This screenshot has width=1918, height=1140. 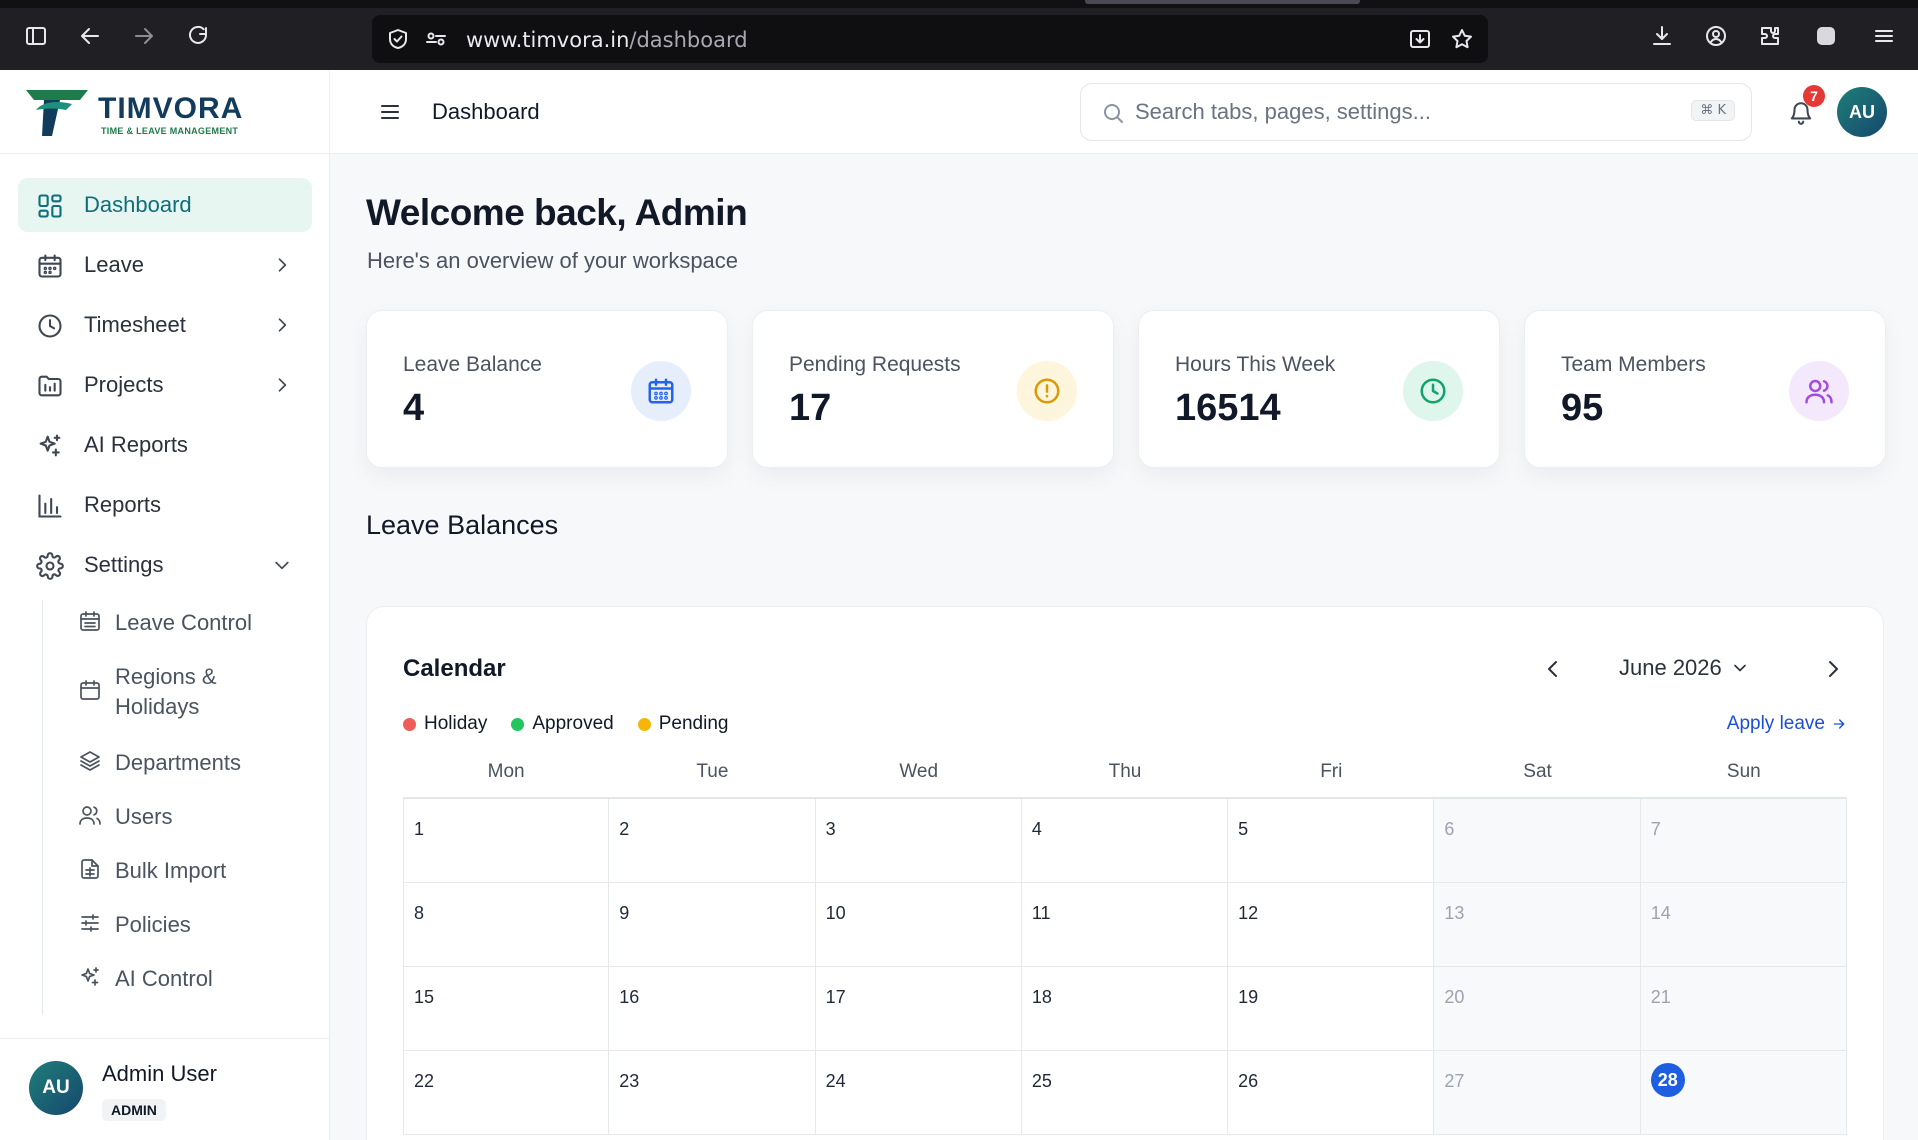 I want to click on calendar-day-cell: 7, so click(x=1743, y=841).